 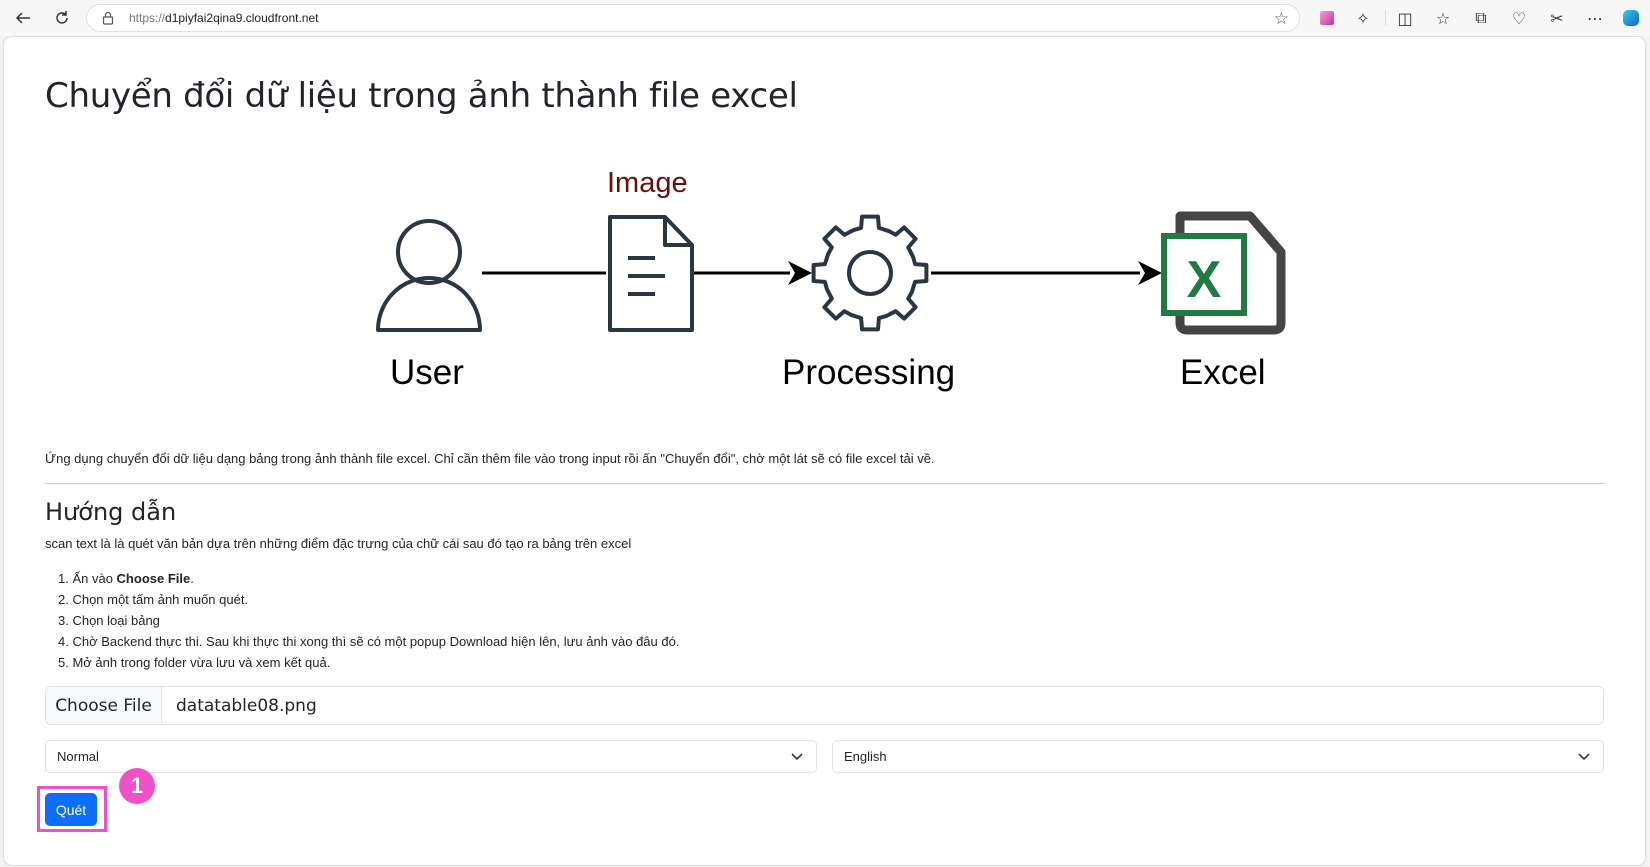 What do you see at coordinates (647, 183) in the screenshot?
I see `image-label: Image` at bounding box center [647, 183].